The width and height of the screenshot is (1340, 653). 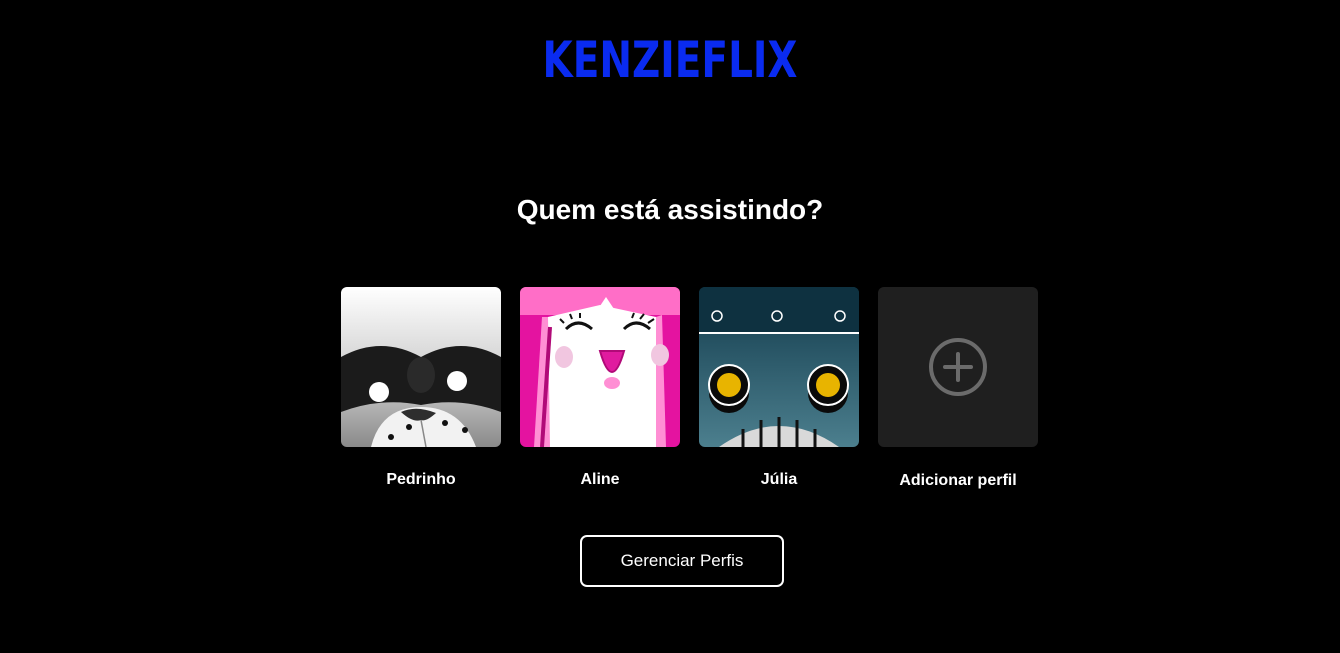 What do you see at coordinates (779, 479) in the screenshot?
I see `profile-name: Júlia` at bounding box center [779, 479].